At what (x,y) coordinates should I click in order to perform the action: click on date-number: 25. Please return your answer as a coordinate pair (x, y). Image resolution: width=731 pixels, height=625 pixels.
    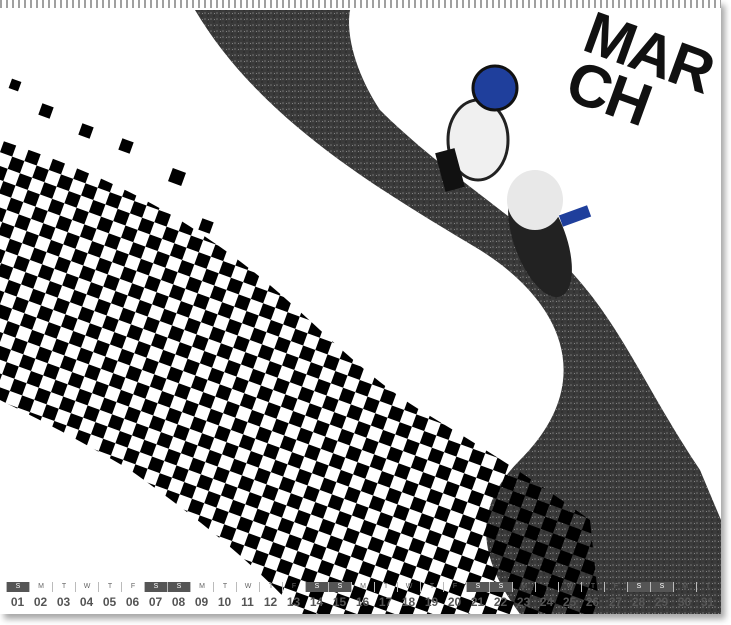
    Looking at the image, I should click on (569, 602).